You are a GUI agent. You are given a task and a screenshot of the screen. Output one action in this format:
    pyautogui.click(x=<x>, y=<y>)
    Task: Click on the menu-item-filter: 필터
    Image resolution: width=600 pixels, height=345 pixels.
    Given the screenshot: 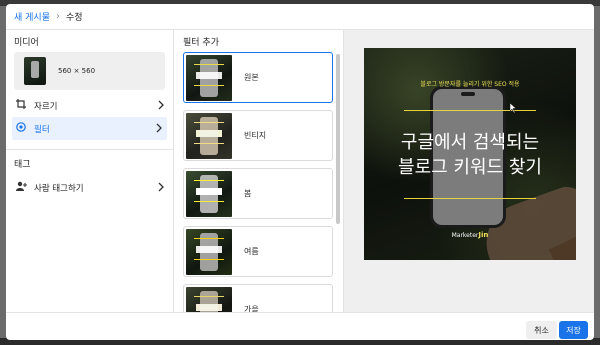 What is the action you would take?
    pyautogui.click(x=89, y=128)
    